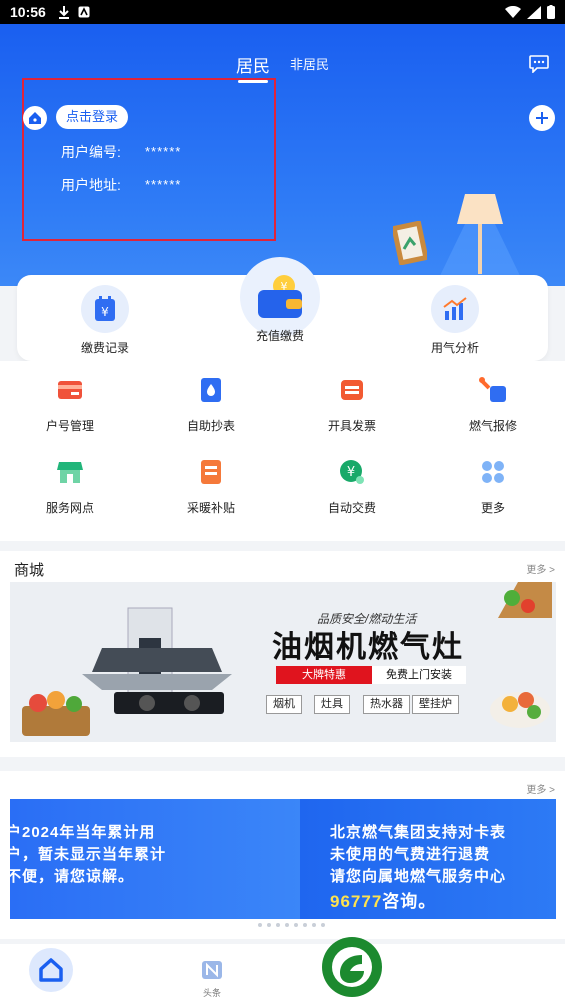  I want to click on user-address-row: 用户地址: ******, so click(120, 185).